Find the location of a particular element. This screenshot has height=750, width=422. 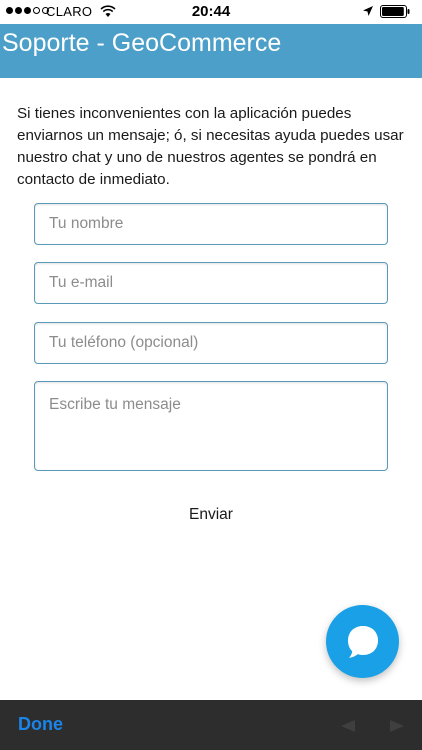

back-arrow-icon is located at coordinates (348, 726).